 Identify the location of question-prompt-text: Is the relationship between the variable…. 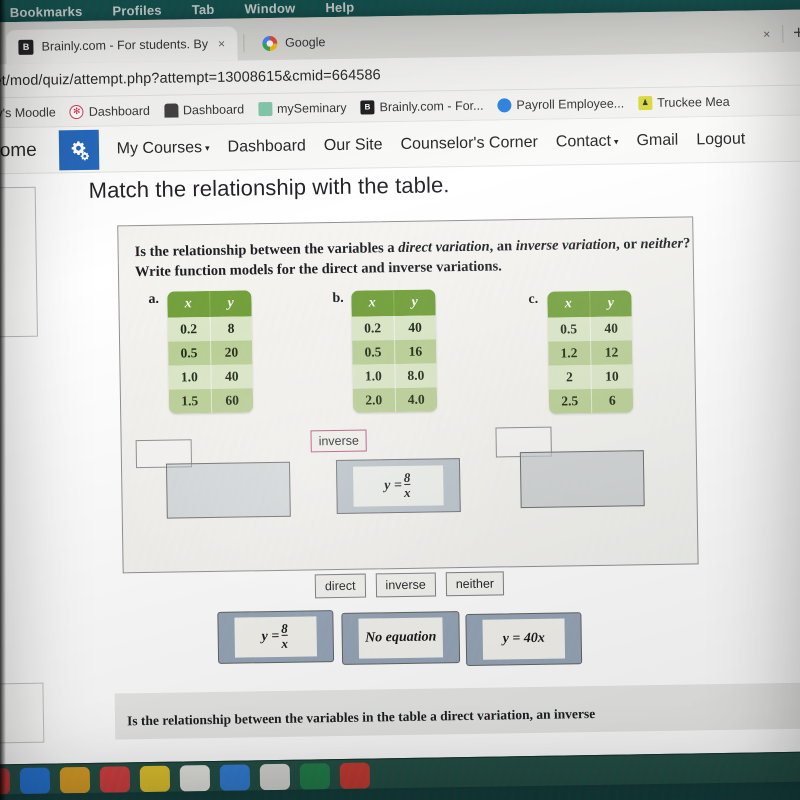
(412, 258).